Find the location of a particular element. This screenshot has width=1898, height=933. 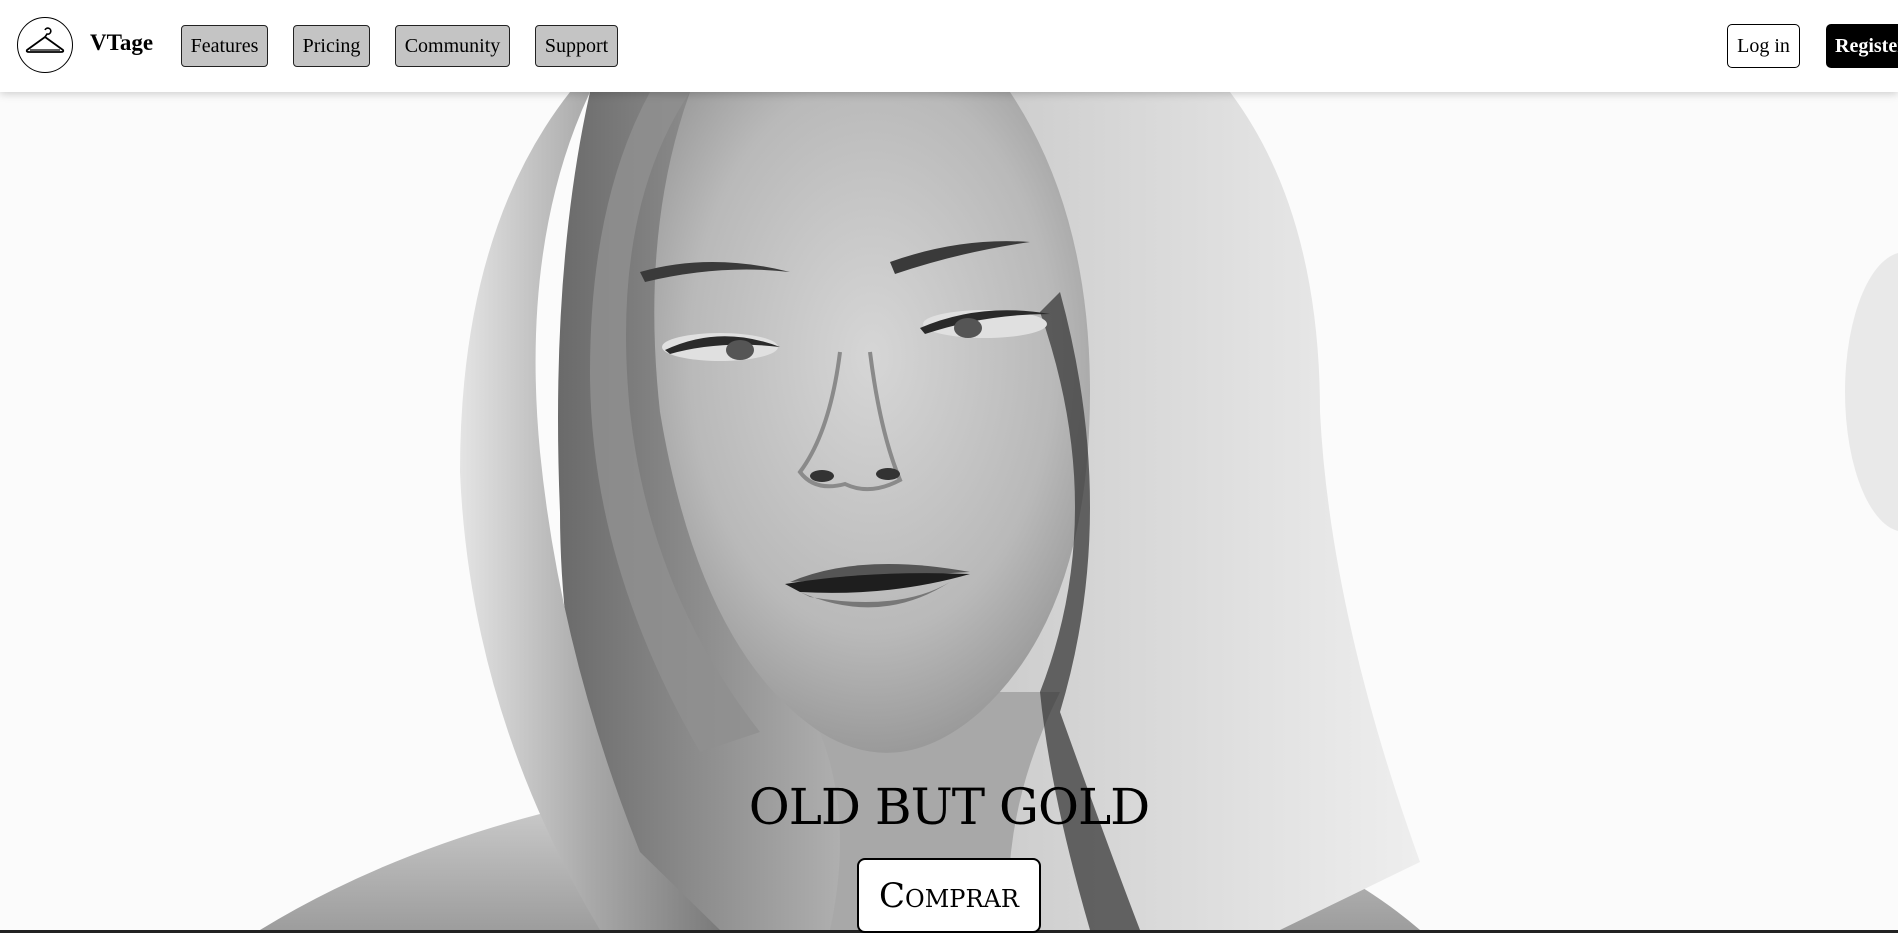

hanger-icon is located at coordinates (45, 45).